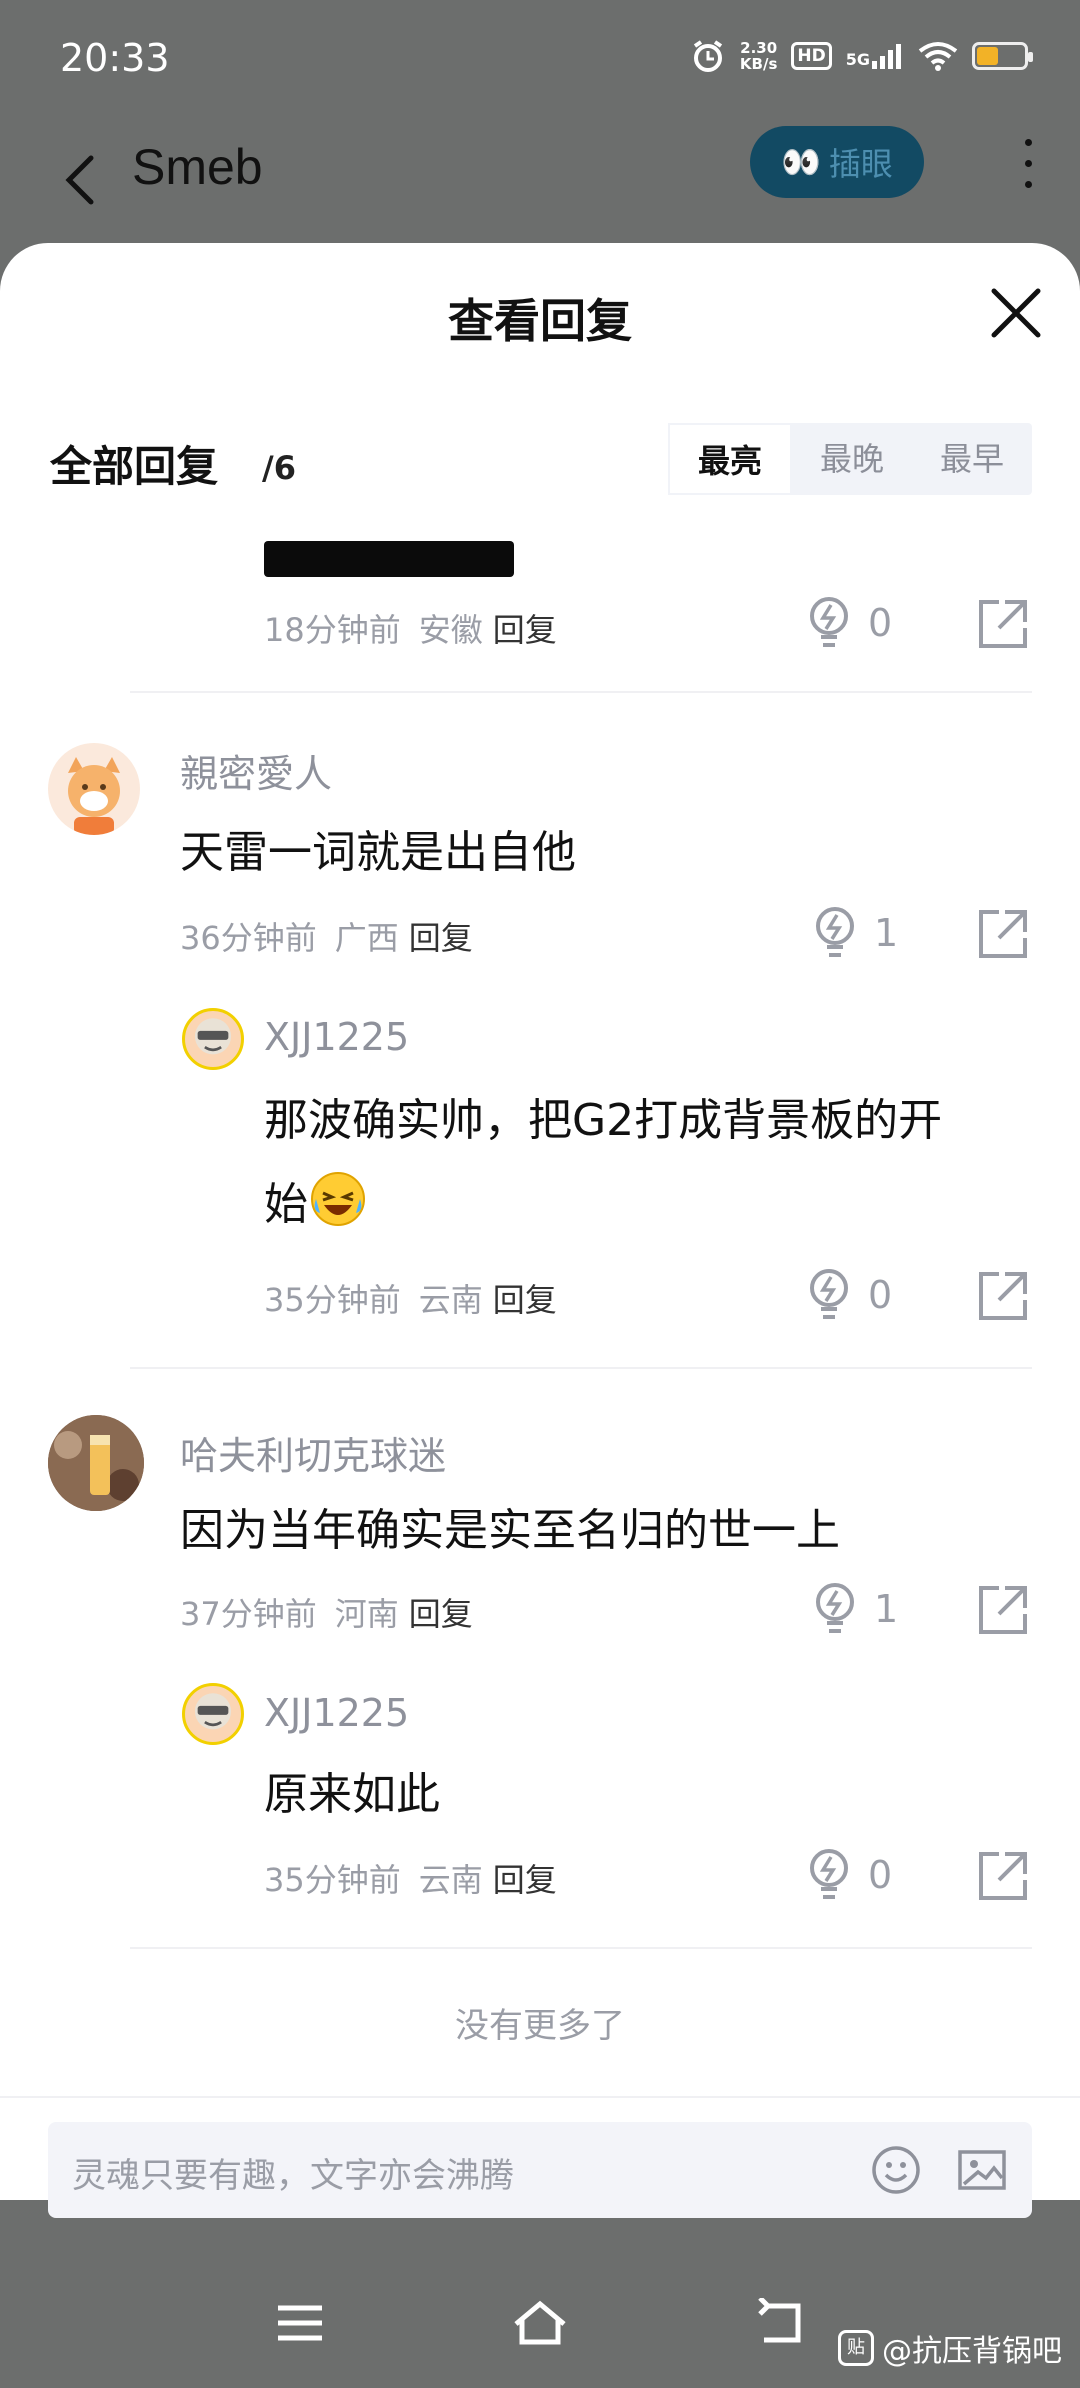 This screenshot has height=2388, width=1080. What do you see at coordinates (540, 2170) in the screenshot?
I see `comment-input: 灵魂只要有趣，文字亦会沸腾` at bounding box center [540, 2170].